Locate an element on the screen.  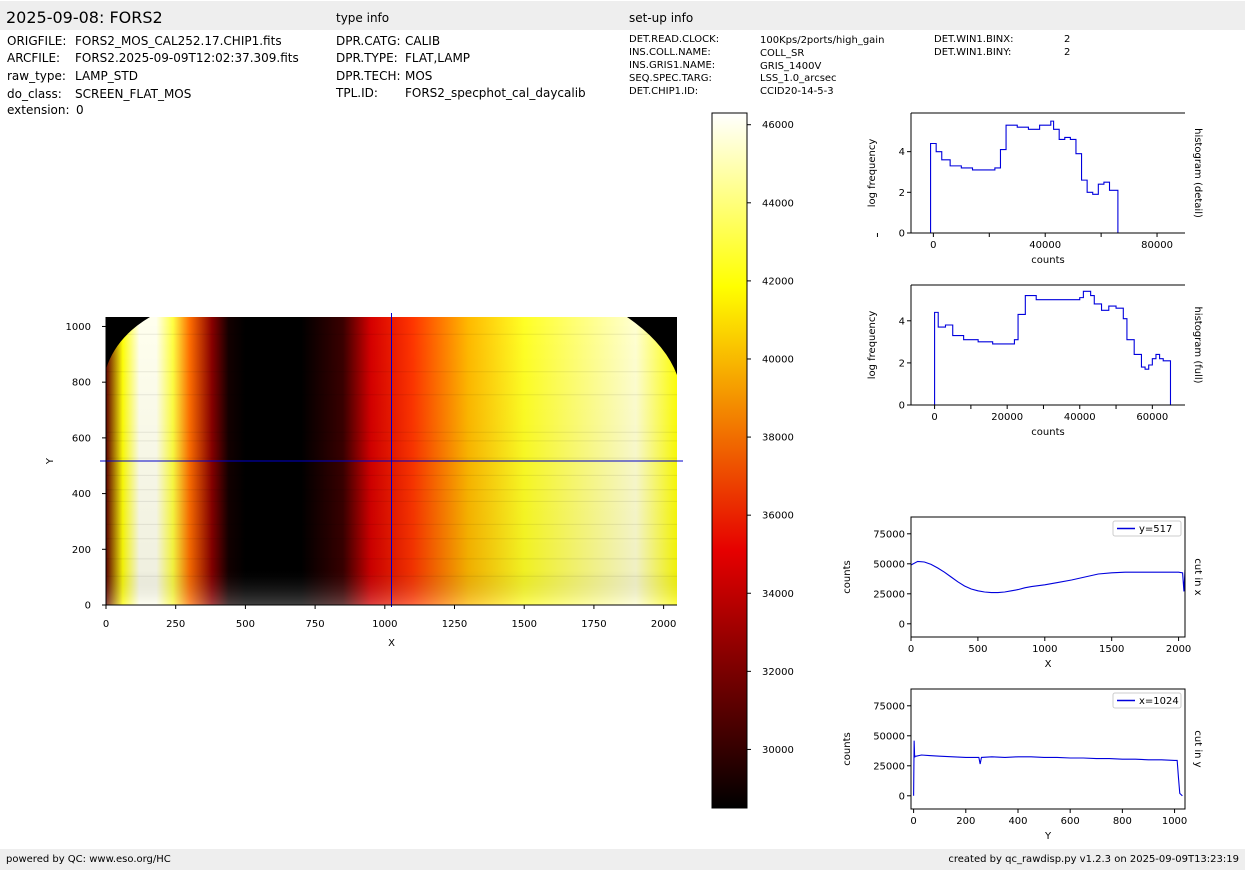
histogram-detail-side-label: histogram (detail) is located at coordinates (1197, 173).